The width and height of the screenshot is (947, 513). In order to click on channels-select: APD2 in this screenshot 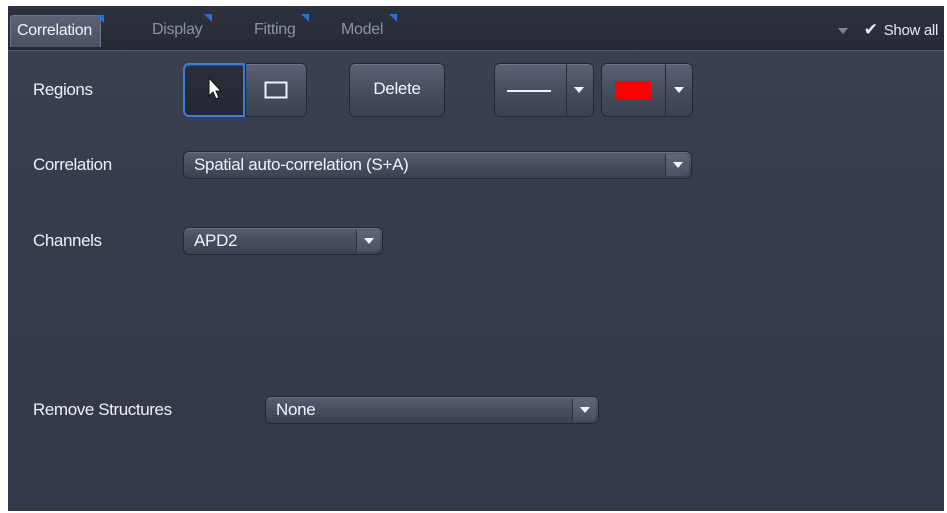, I will do `click(283, 241)`.